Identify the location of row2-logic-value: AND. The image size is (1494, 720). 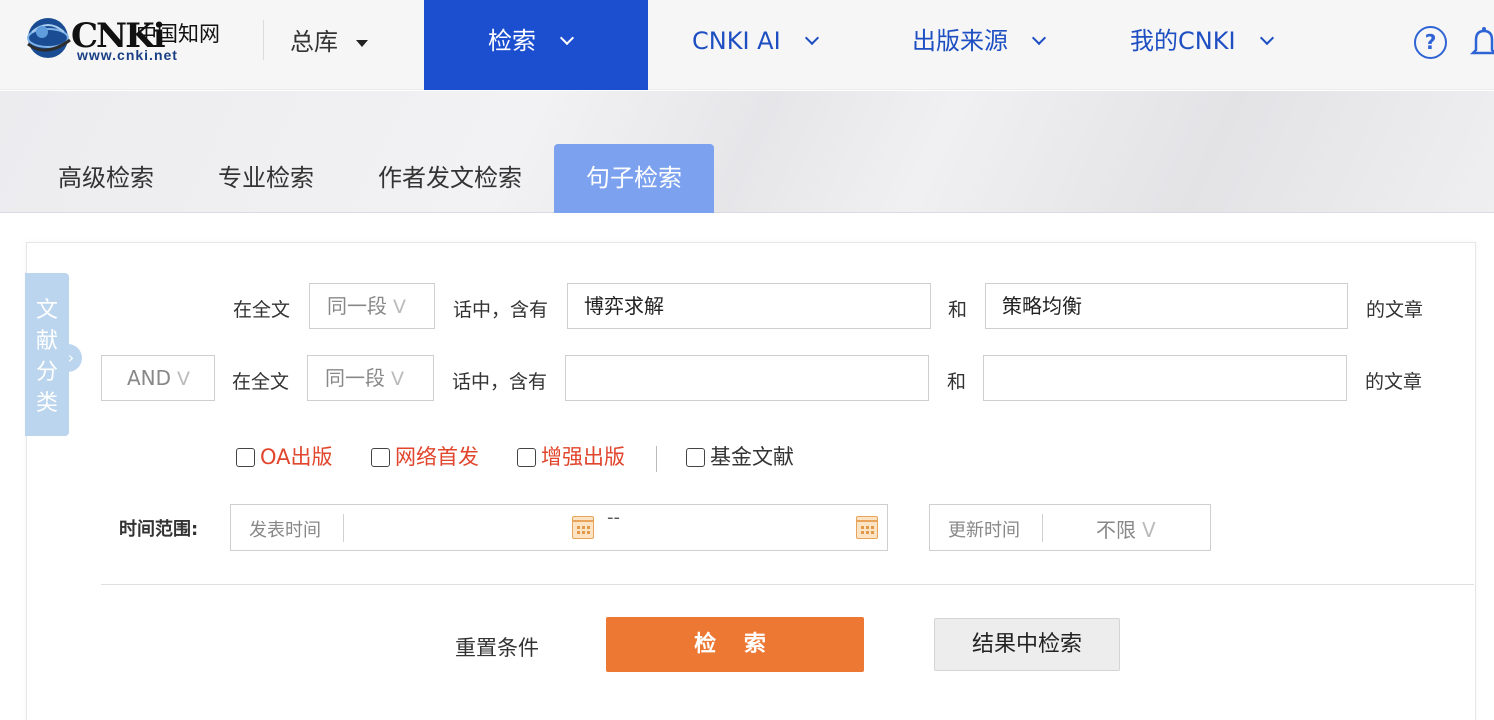
(149, 378).